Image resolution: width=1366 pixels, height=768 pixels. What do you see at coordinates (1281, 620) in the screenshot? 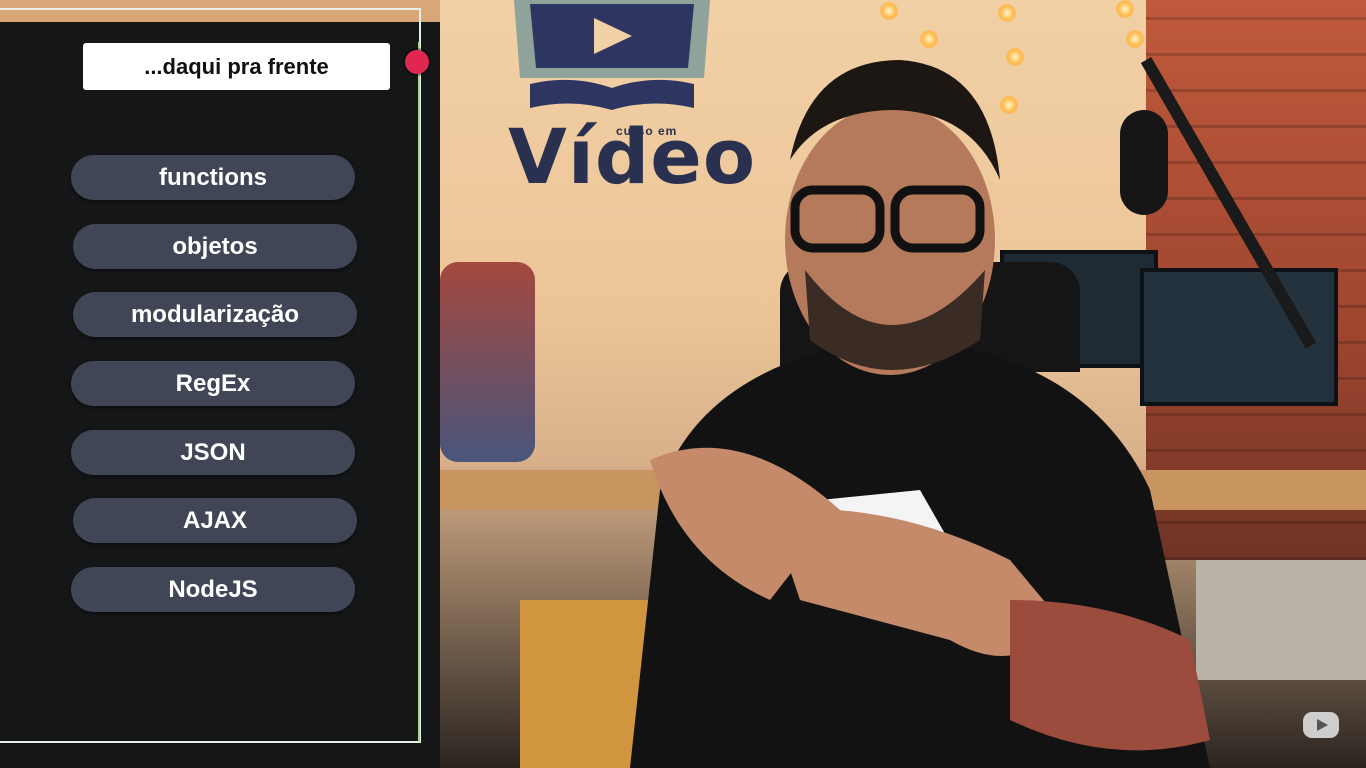
I see `desk-shelf` at bounding box center [1281, 620].